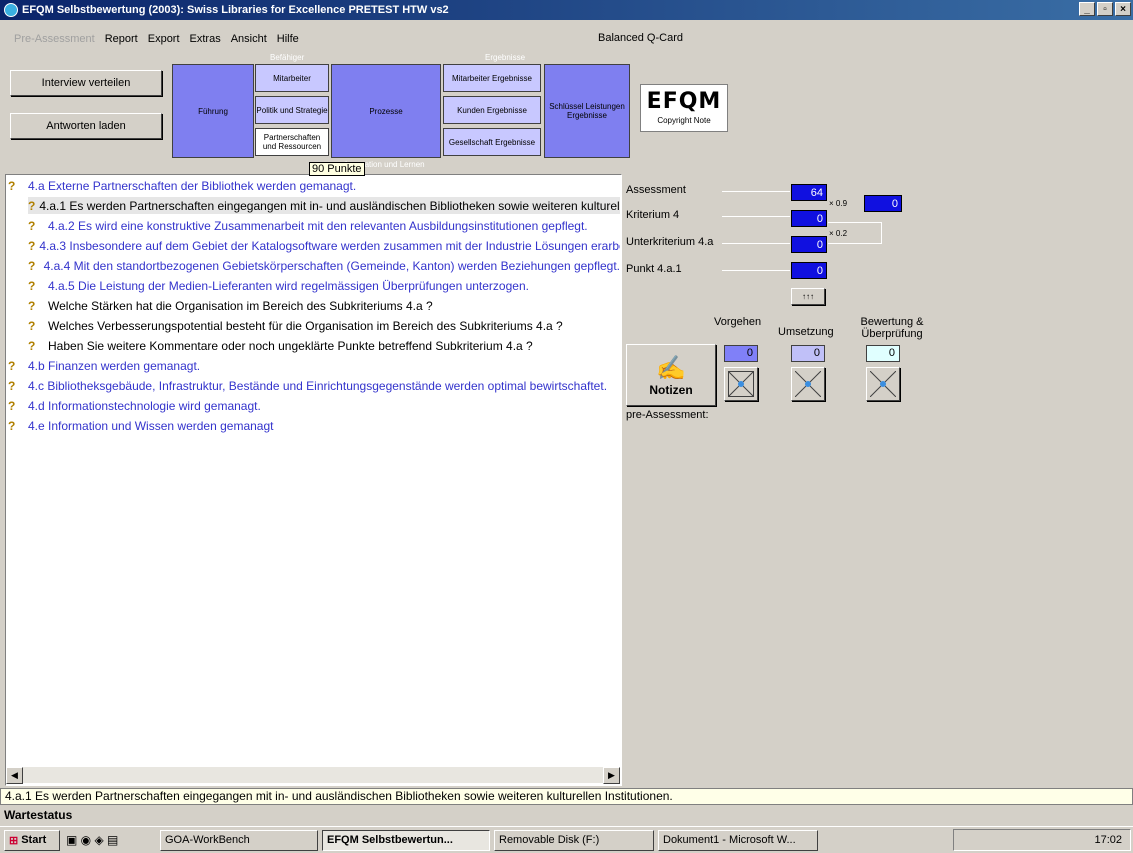 This screenshot has width=1133, height=853. Describe the element at coordinates (1108, 840) in the screenshot. I see `clock: 17:02` at that location.